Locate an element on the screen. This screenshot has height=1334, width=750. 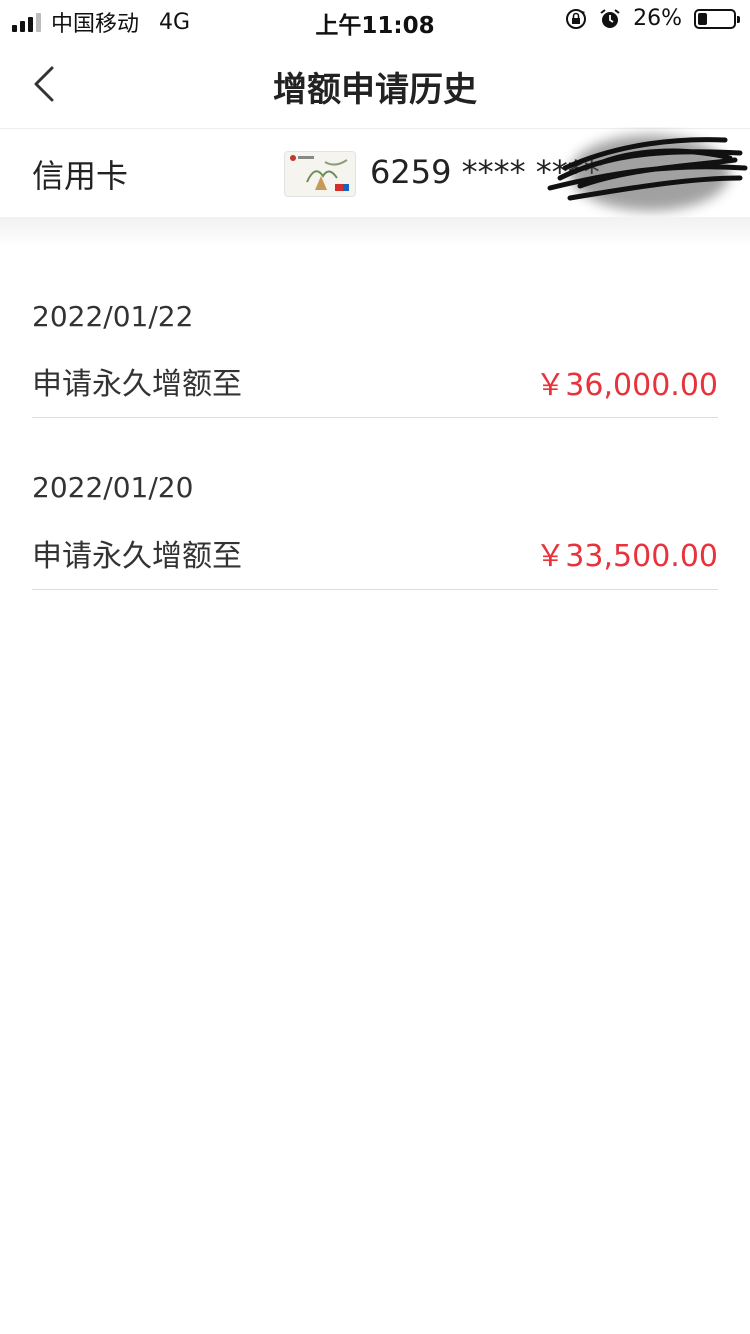
page-title: 增额申请历史 is located at coordinates (375, 90).